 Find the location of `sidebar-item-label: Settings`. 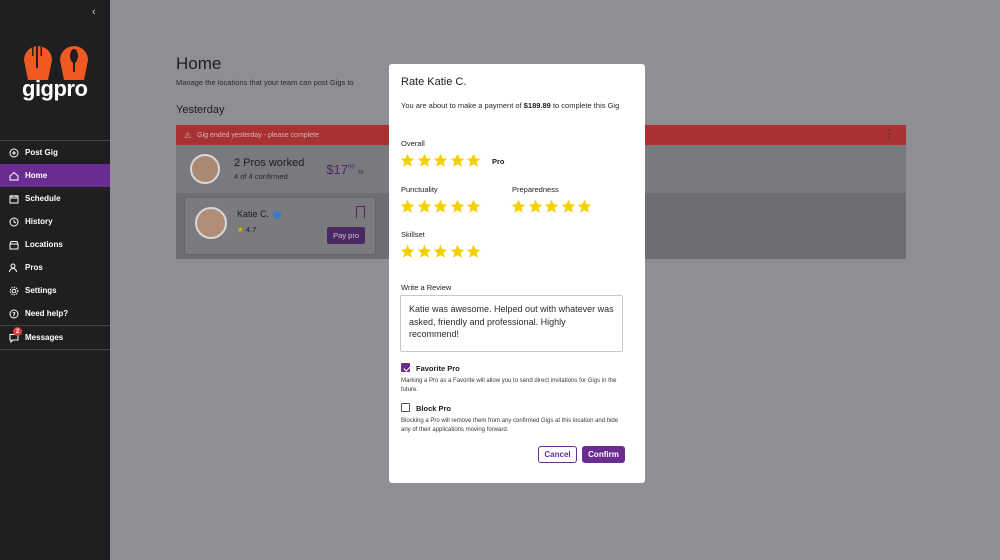

sidebar-item-label: Settings is located at coordinates (41, 290).